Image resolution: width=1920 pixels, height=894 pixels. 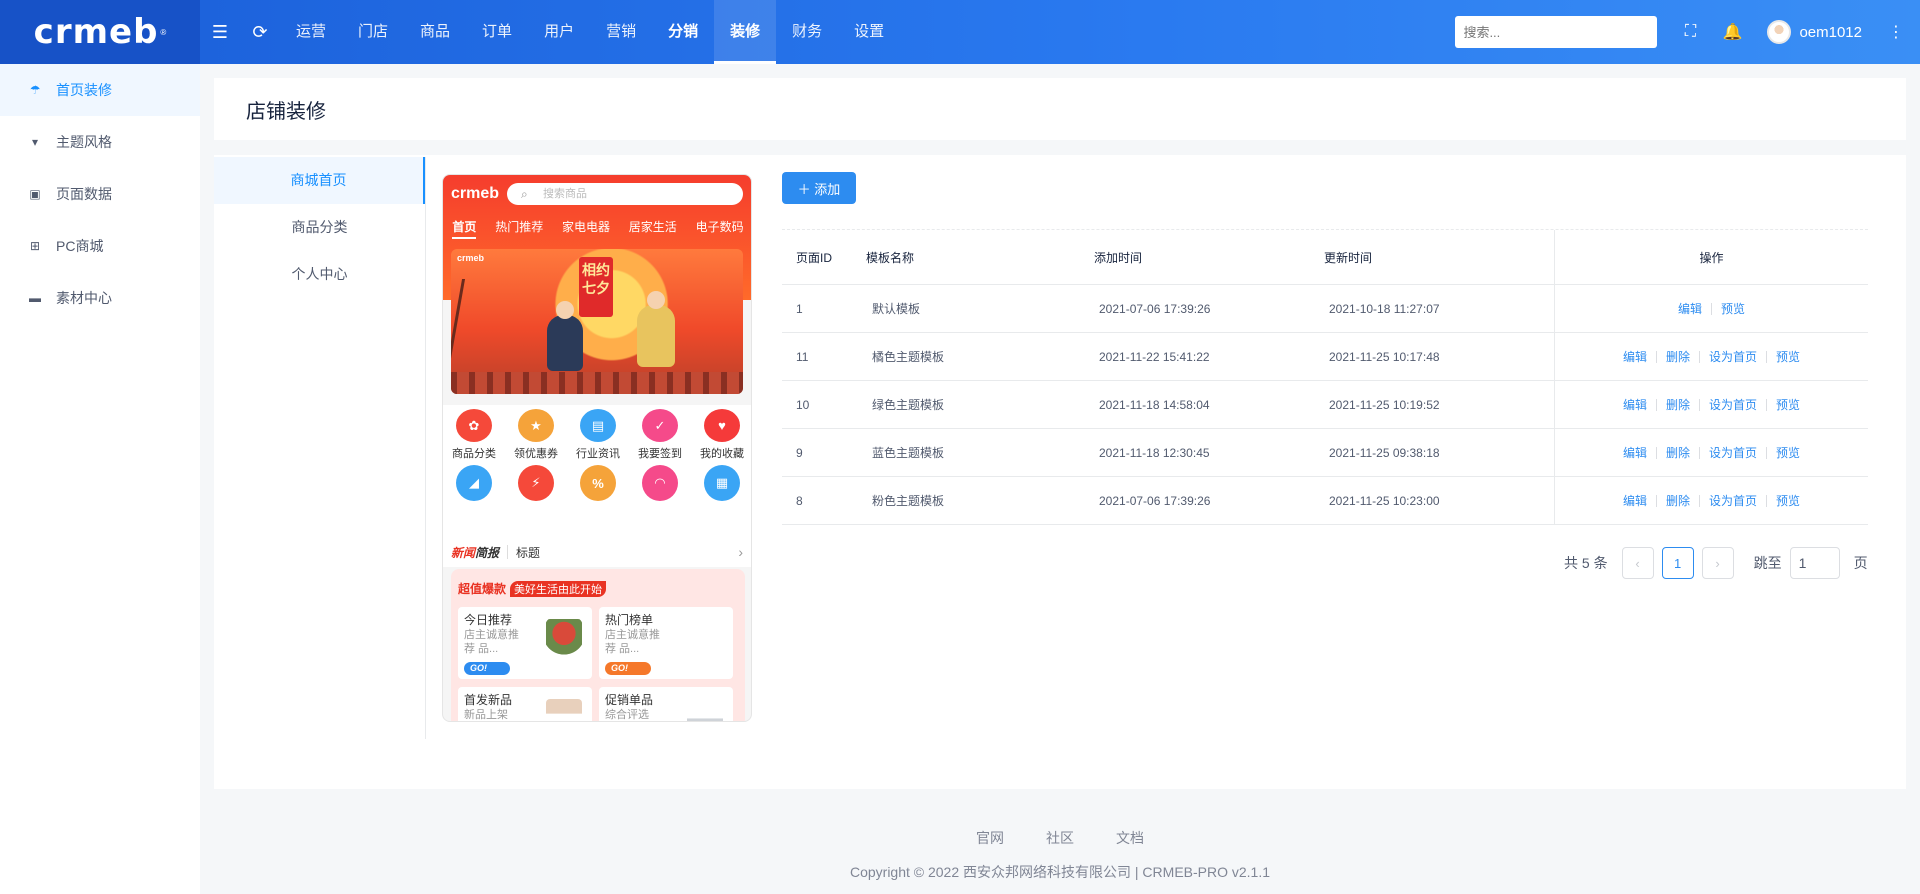 What do you see at coordinates (1384, 452) in the screenshot?
I see `cell-updated: 2021-11-25 09:38:18` at bounding box center [1384, 452].